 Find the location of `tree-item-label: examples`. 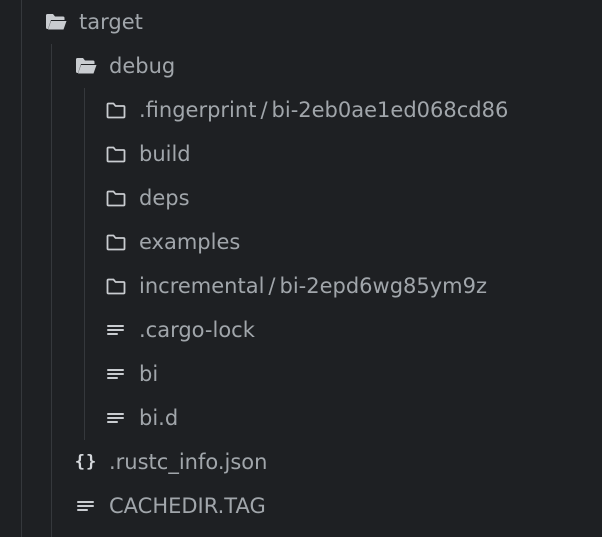

tree-item-label: examples is located at coordinates (190, 242).